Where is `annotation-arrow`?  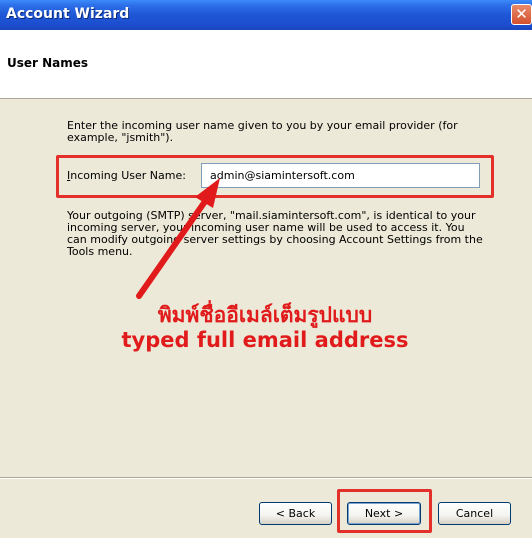 annotation-arrow is located at coordinates (178, 238).